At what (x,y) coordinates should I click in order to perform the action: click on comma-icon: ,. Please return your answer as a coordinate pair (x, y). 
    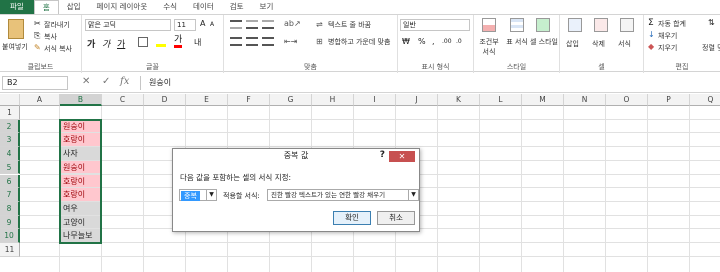
    Looking at the image, I should click on (433, 41).